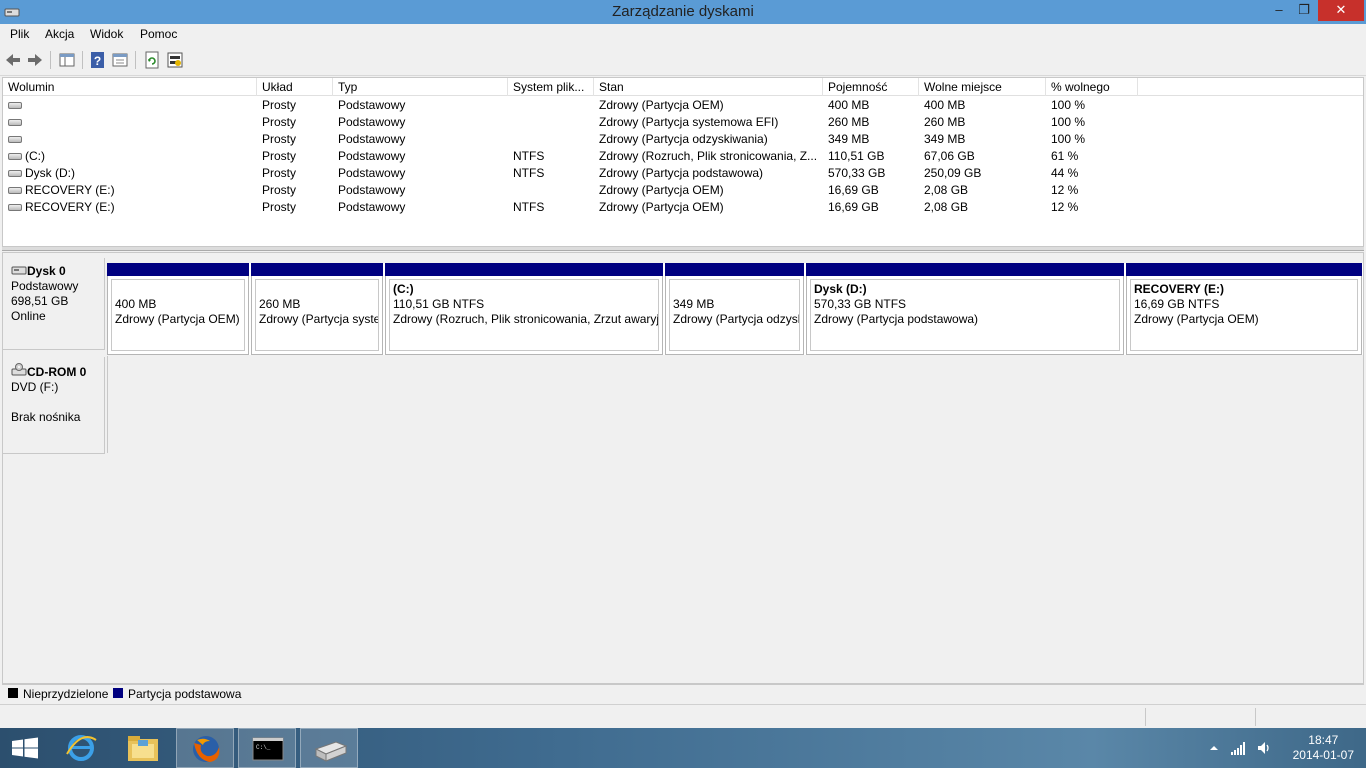 This screenshot has width=1366, height=768. I want to click on partition-size: 16,69 GB NTFS, so click(1177, 304).